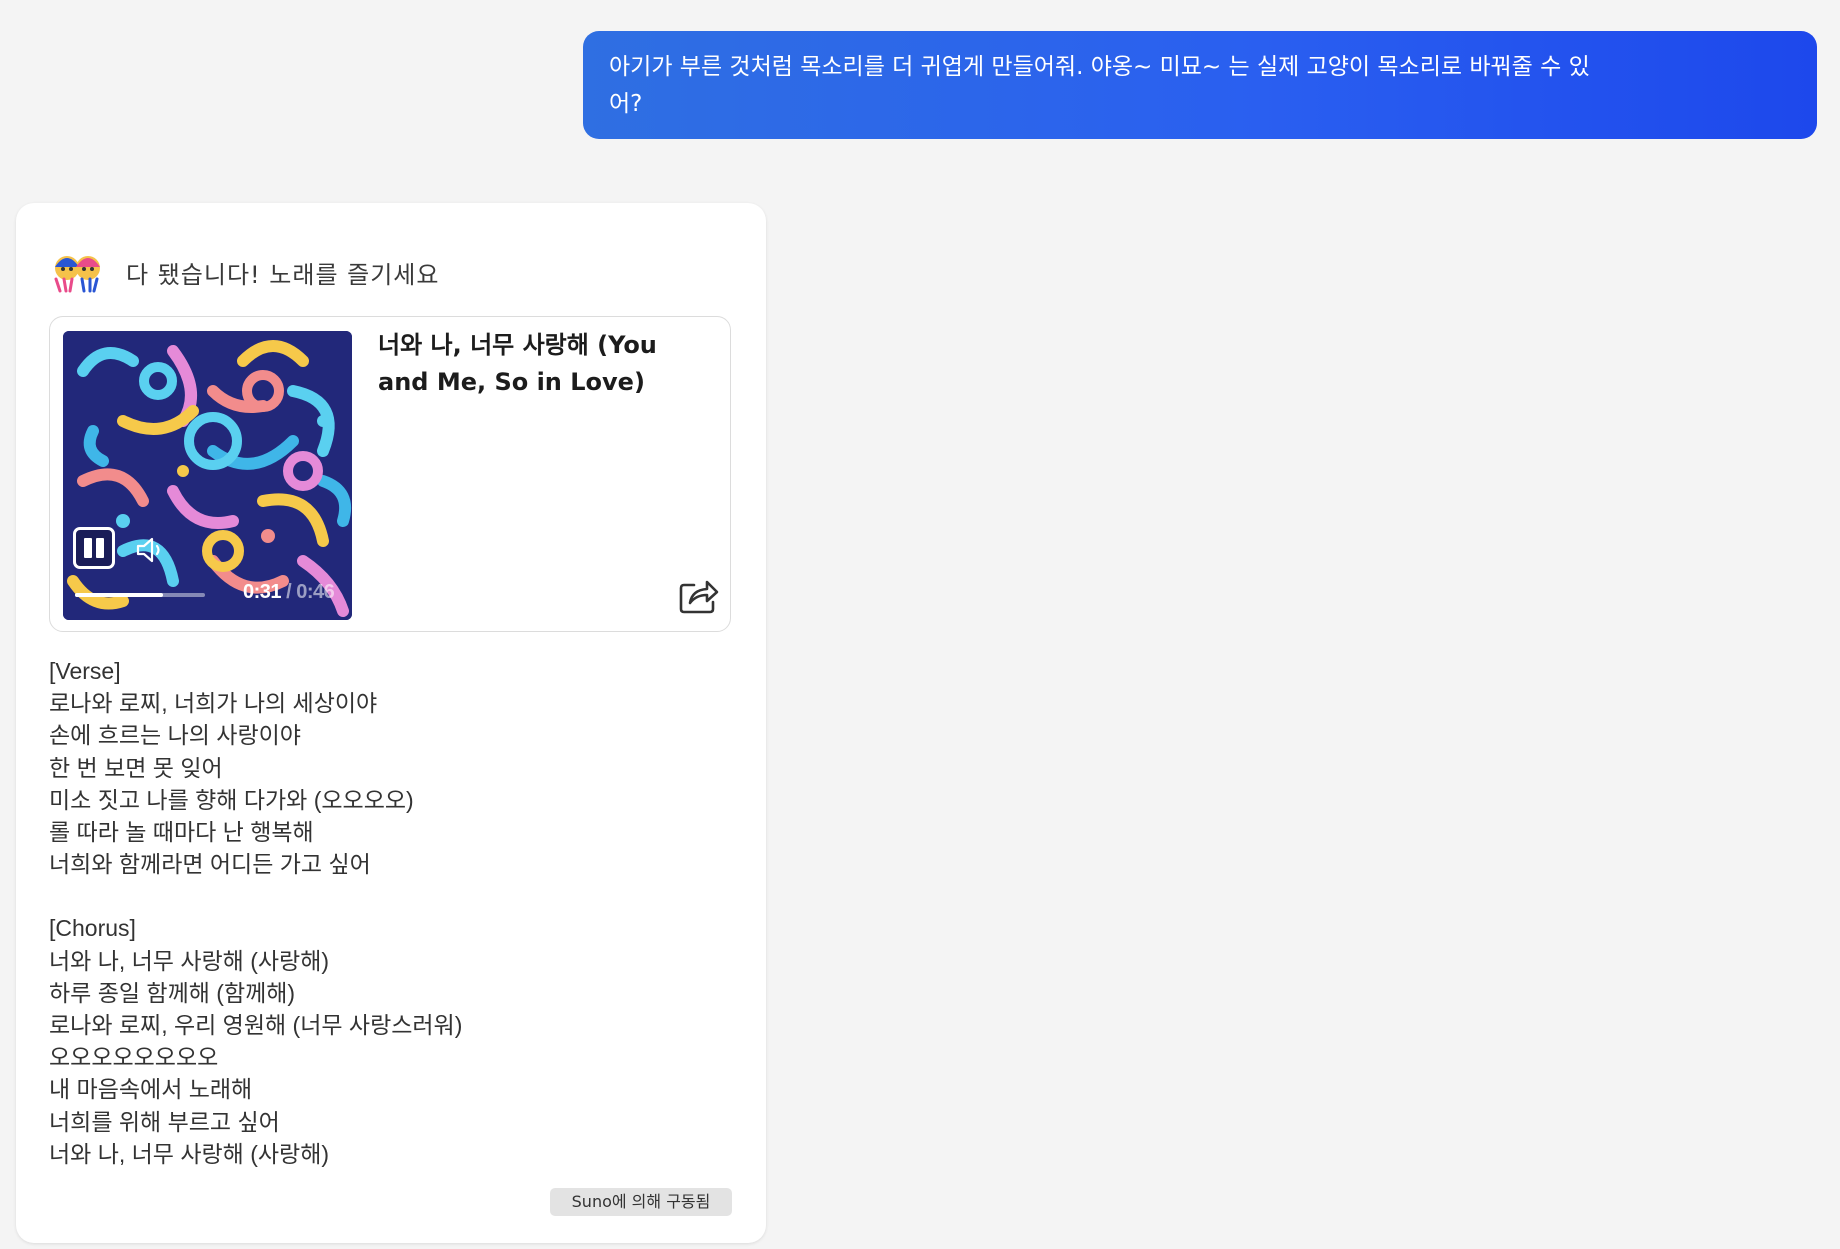 The image size is (1840, 1249). What do you see at coordinates (698, 594) in the screenshot?
I see `share-icon` at bounding box center [698, 594].